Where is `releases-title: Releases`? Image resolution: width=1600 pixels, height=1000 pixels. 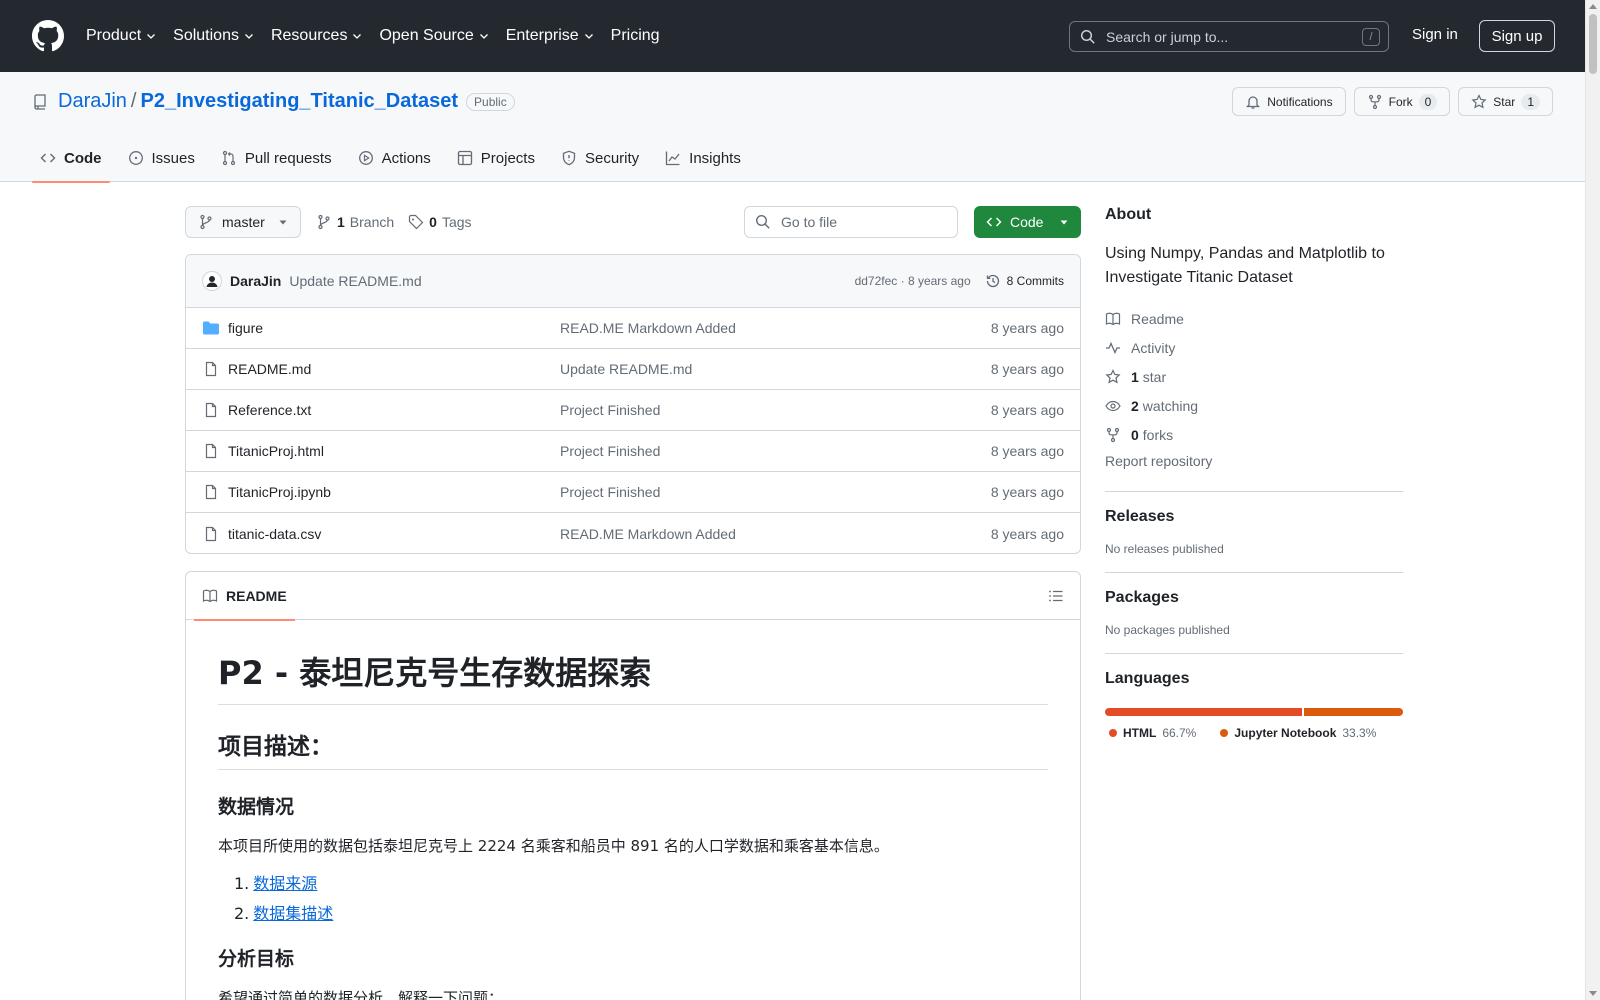 releases-title: Releases is located at coordinates (1254, 517).